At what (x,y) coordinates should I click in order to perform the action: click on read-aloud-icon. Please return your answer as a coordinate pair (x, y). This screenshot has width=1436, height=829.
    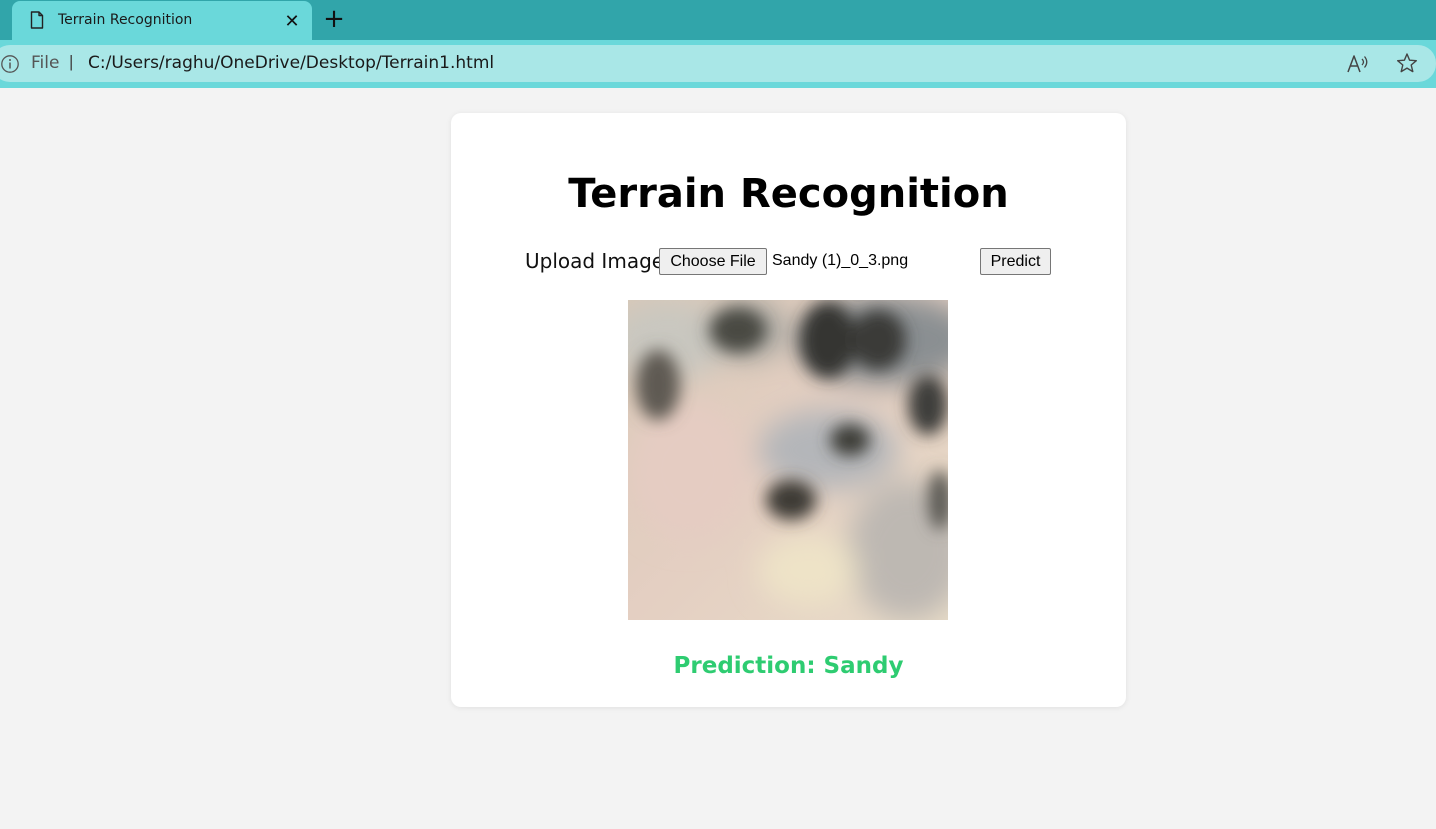
    Looking at the image, I should click on (1358, 64).